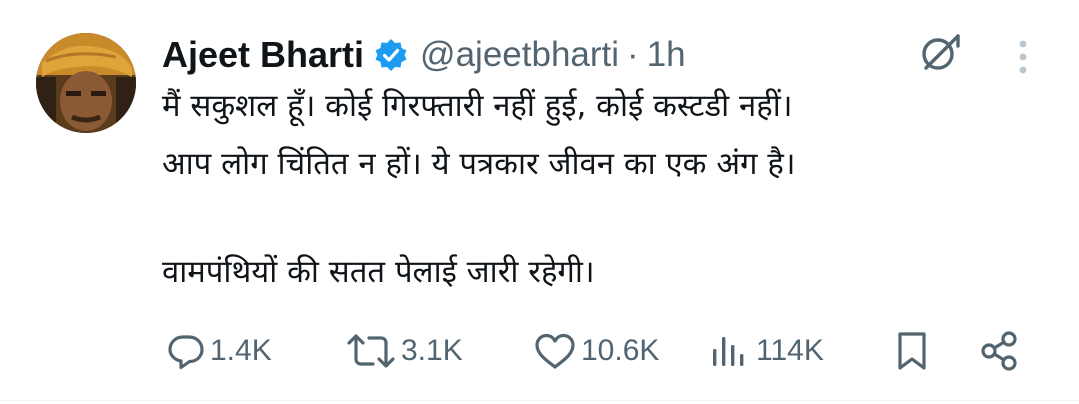 This screenshot has width=1079, height=404. What do you see at coordinates (391, 55) in the screenshot?
I see `verified-badge-icon` at bounding box center [391, 55].